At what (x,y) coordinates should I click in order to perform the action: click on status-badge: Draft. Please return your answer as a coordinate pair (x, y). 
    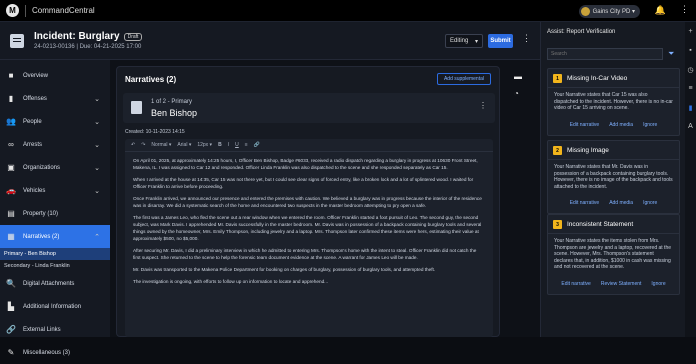
    Looking at the image, I should click on (133, 36).